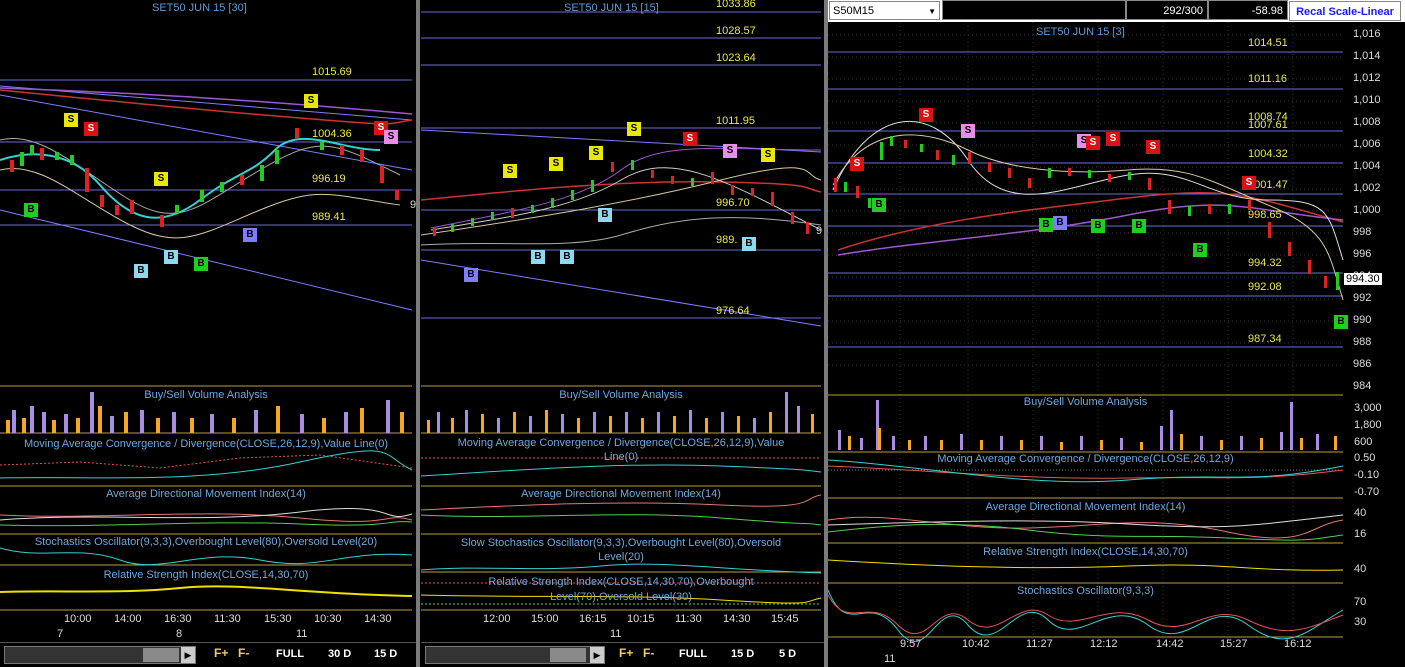 The image size is (1405, 667). Describe the element at coordinates (1268, 43) in the screenshot. I see `right-level-1: 1014.51` at that location.